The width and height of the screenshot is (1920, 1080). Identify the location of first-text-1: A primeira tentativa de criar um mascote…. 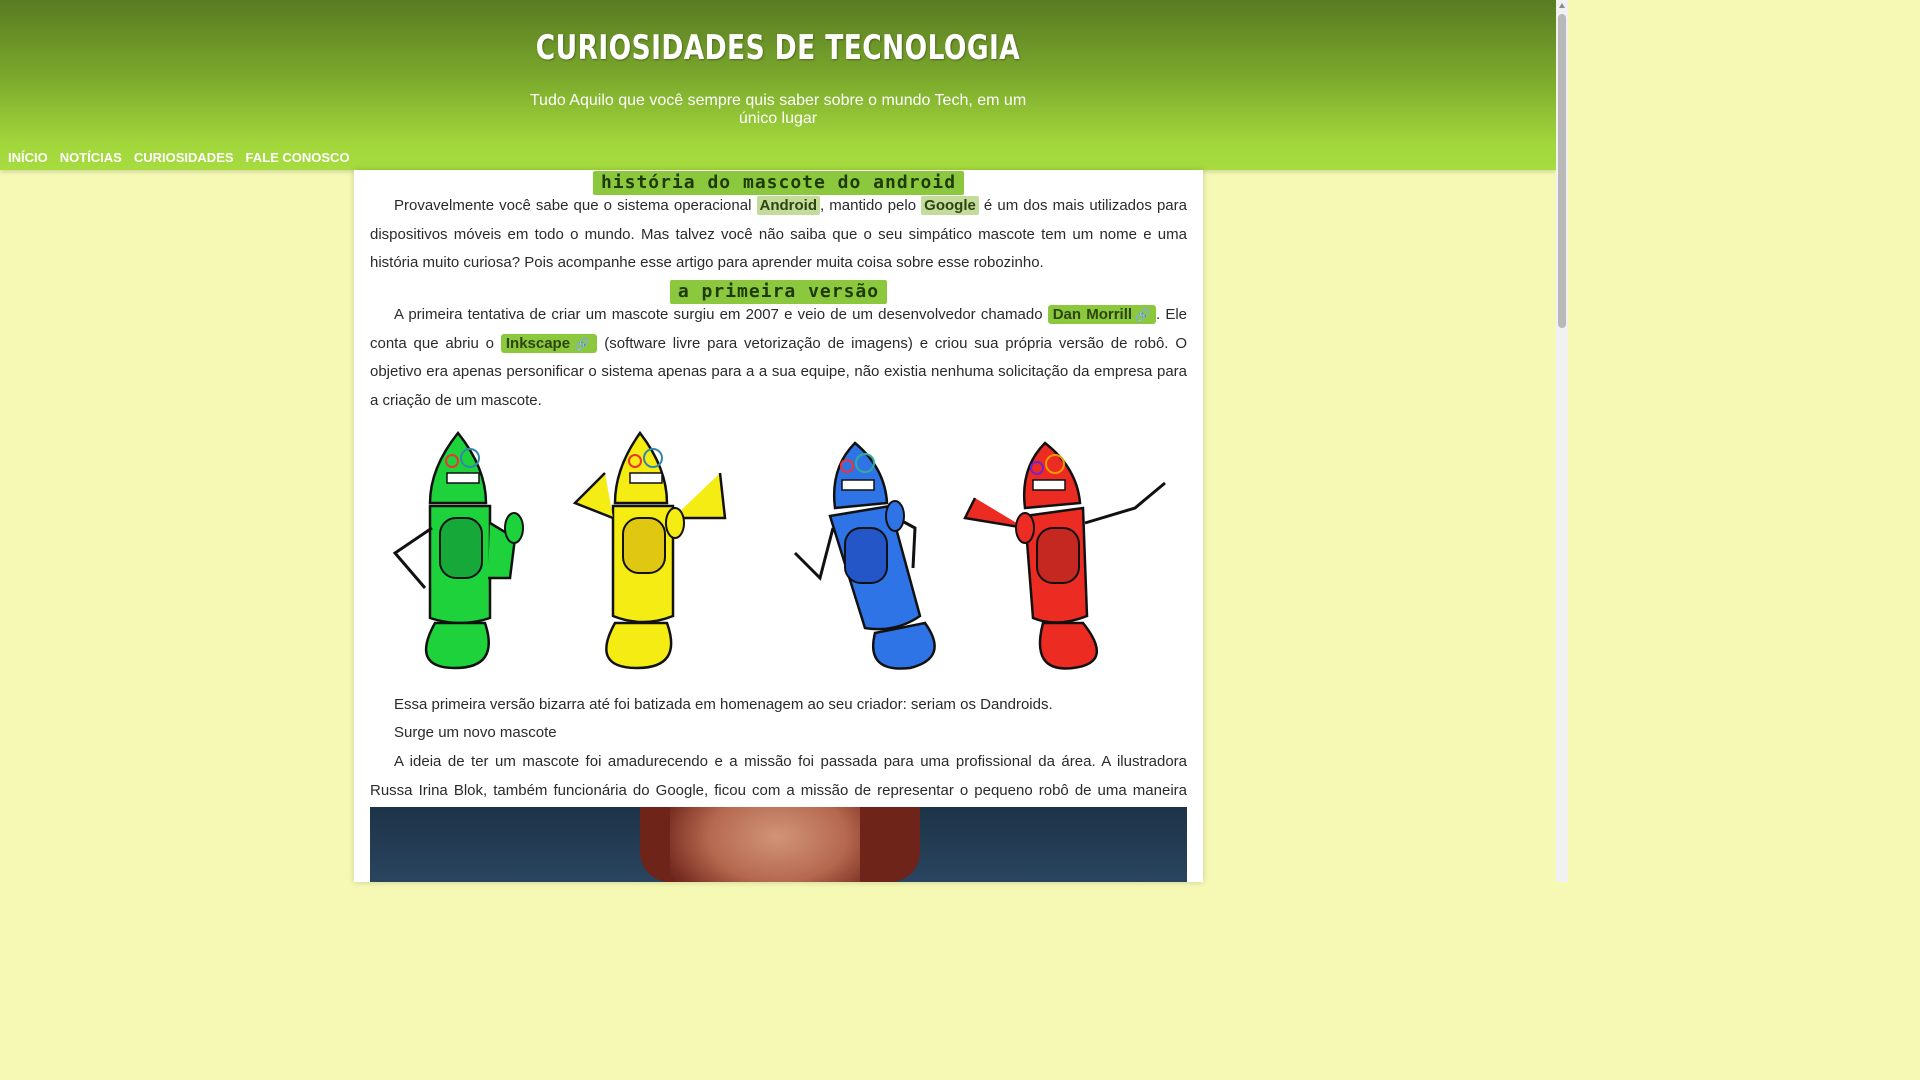
(721, 314).